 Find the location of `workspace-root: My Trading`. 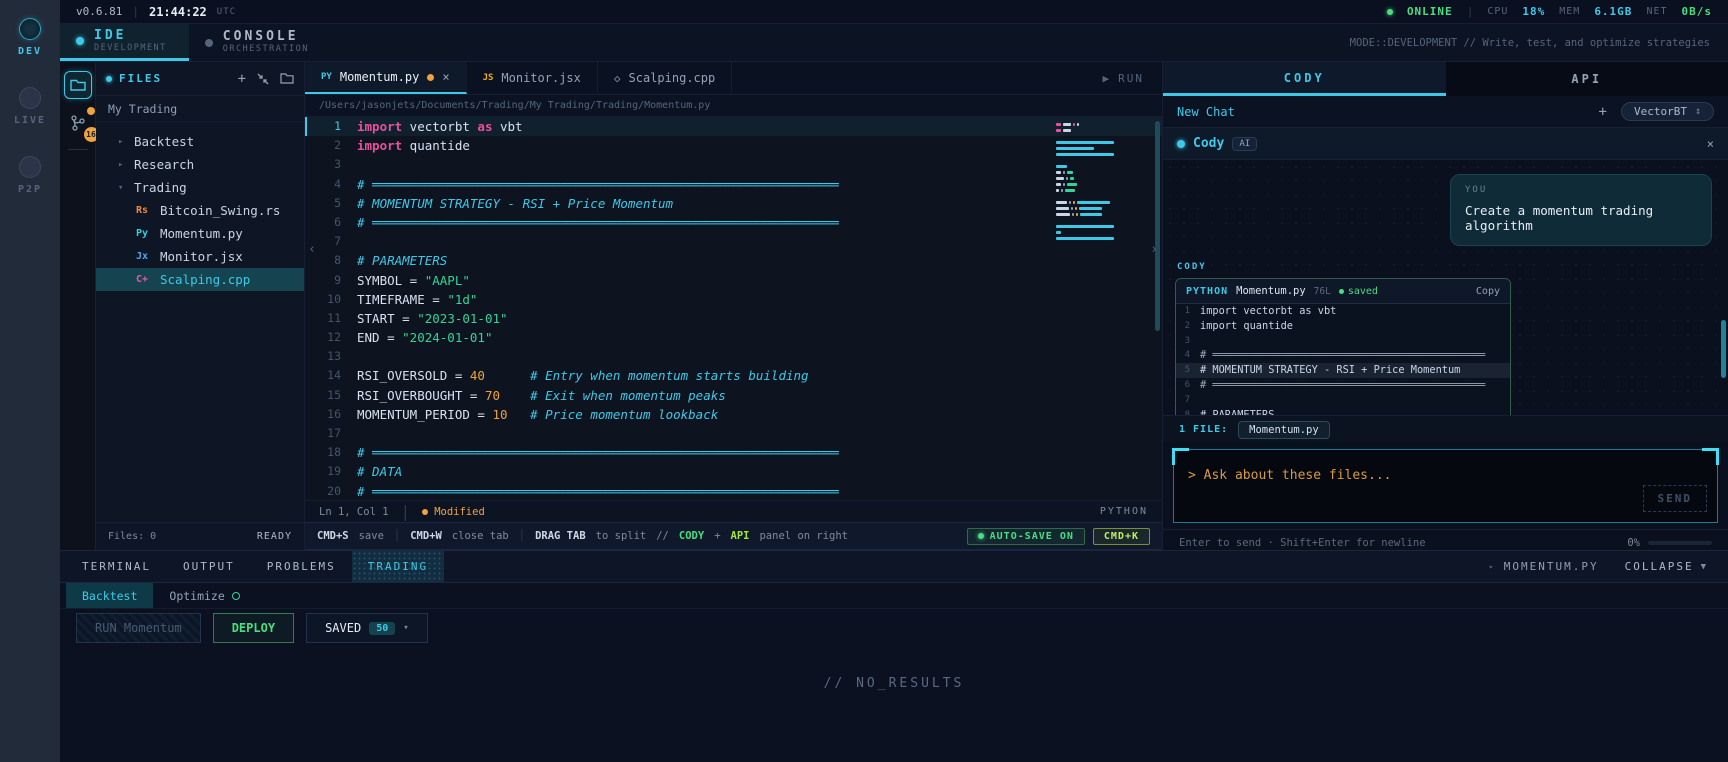

workspace-root: My Trading is located at coordinates (200, 109).